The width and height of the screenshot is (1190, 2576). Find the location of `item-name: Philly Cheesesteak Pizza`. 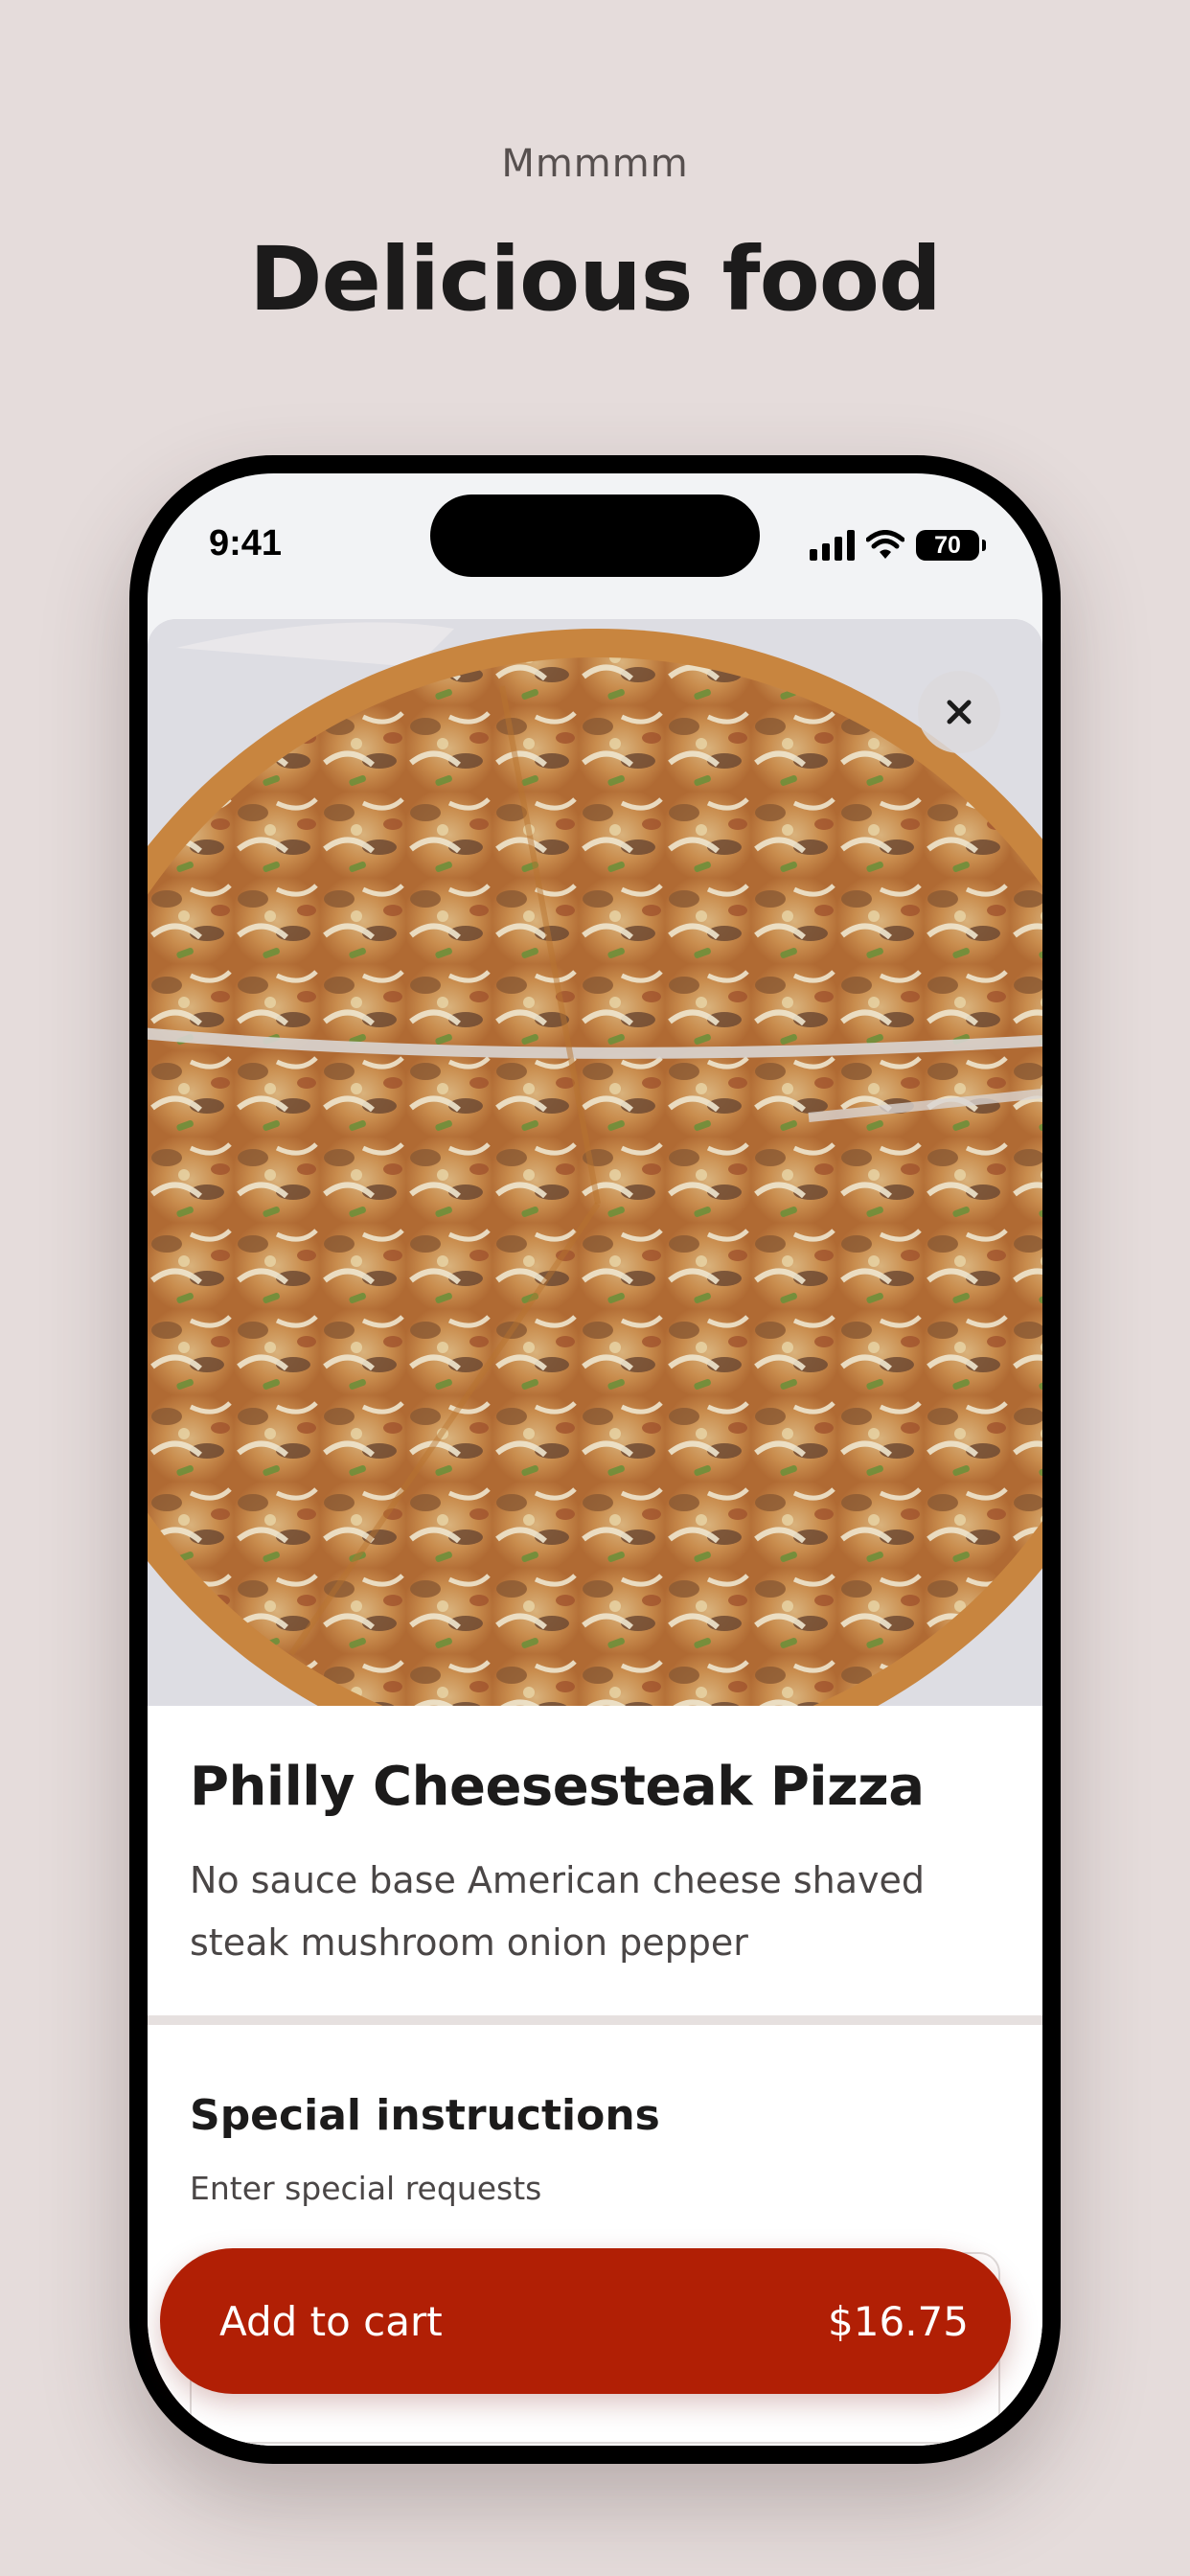

item-name: Philly Cheesesteak Pizza is located at coordinates (558, 1787).